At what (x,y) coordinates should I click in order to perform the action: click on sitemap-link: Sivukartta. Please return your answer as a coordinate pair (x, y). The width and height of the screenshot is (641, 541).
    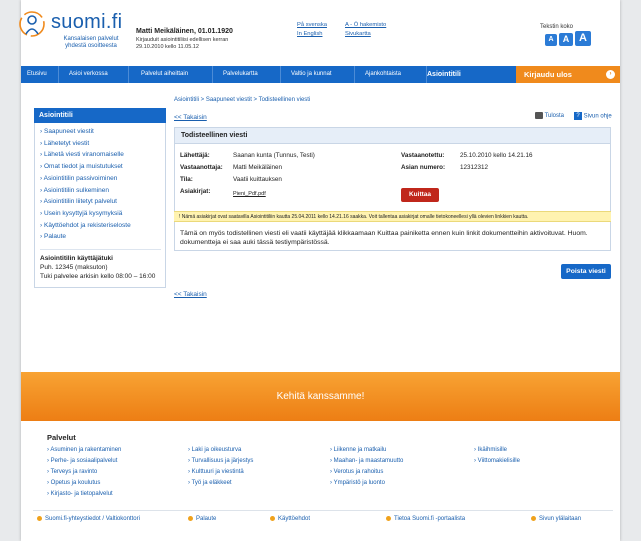
    Looking at the image, I should click on (358, 34).